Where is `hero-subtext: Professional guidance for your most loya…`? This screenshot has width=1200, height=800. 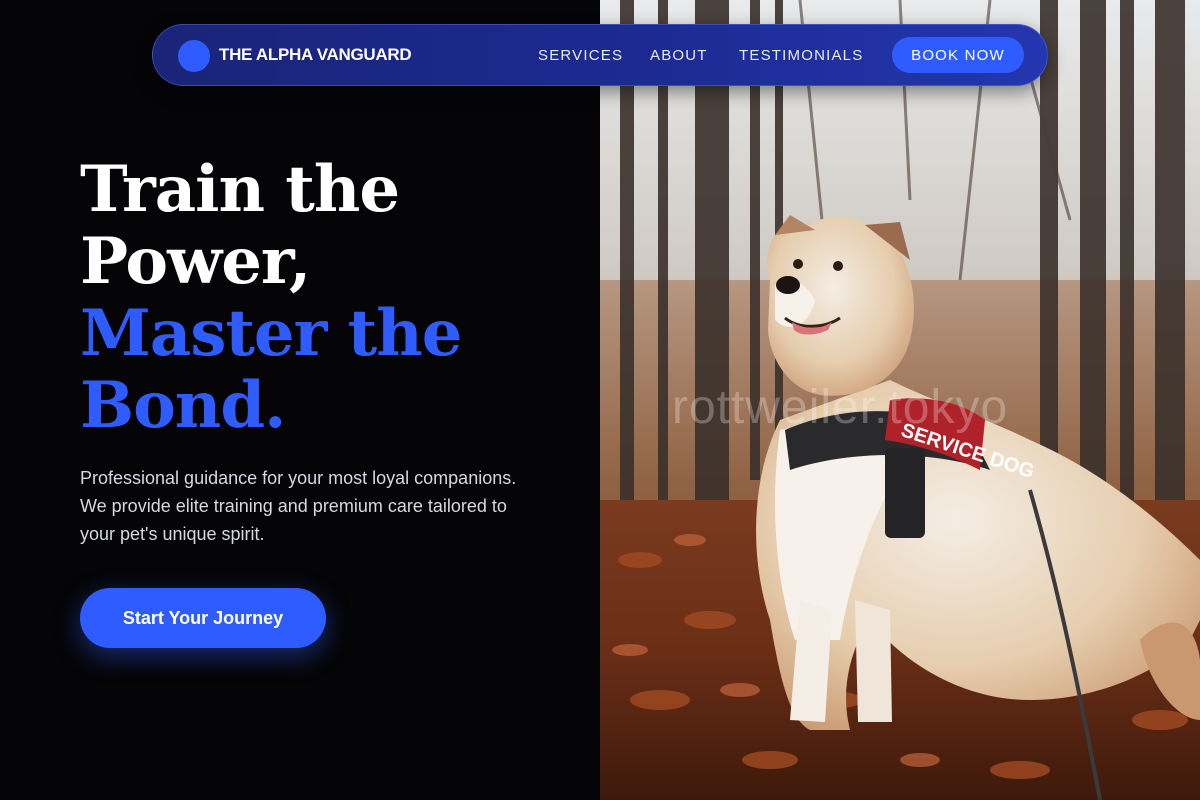 hero-subtext: Professional guidance for your most loya… is located at coordinates (298, 506).